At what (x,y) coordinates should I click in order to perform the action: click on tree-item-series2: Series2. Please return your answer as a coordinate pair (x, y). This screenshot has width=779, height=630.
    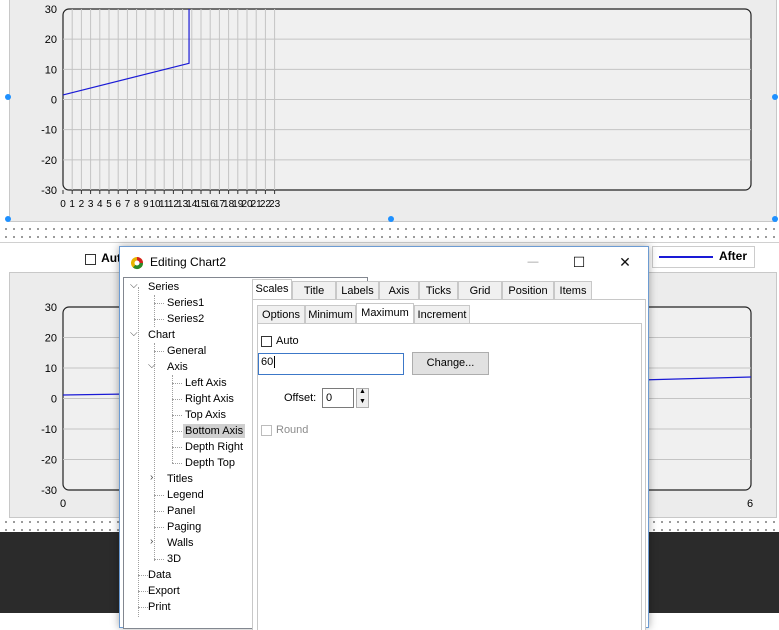
    Looking at the image, I should click on (185, 319).